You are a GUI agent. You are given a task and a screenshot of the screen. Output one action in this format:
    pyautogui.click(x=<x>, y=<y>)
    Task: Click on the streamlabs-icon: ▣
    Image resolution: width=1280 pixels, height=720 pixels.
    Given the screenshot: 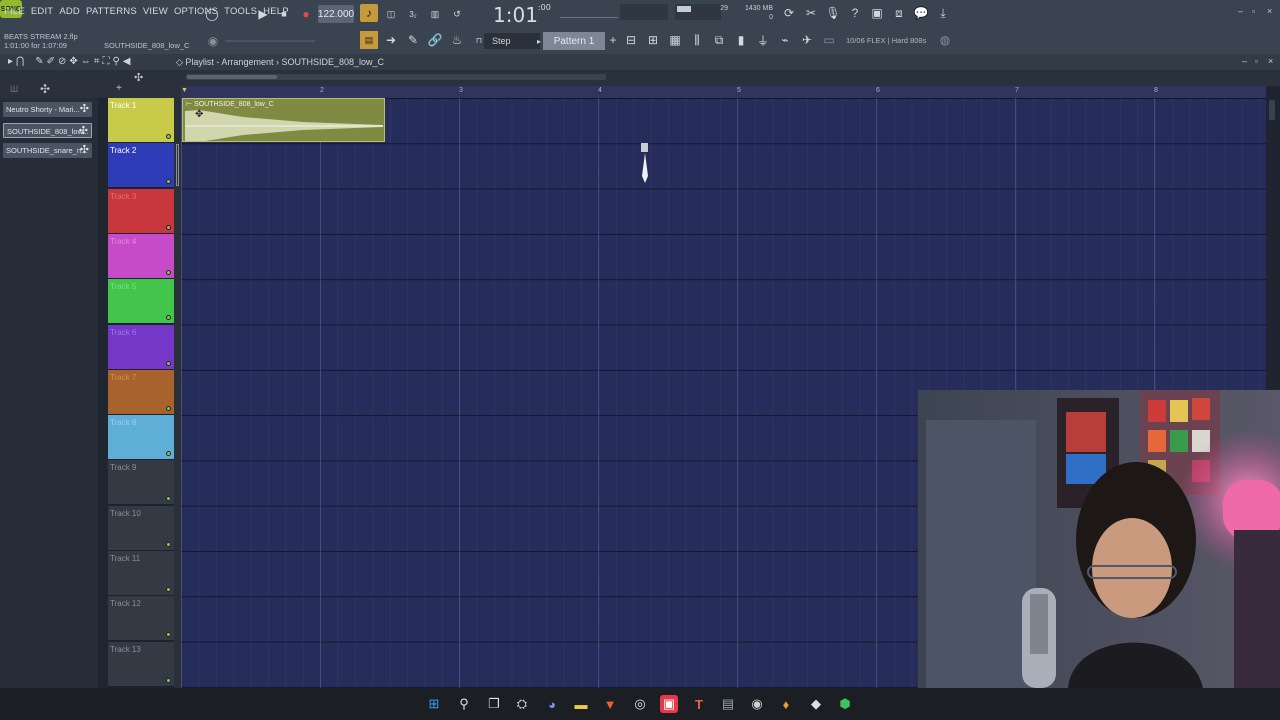 What is the action you would take?
    pyautogui.click(x=669, y=704)
    